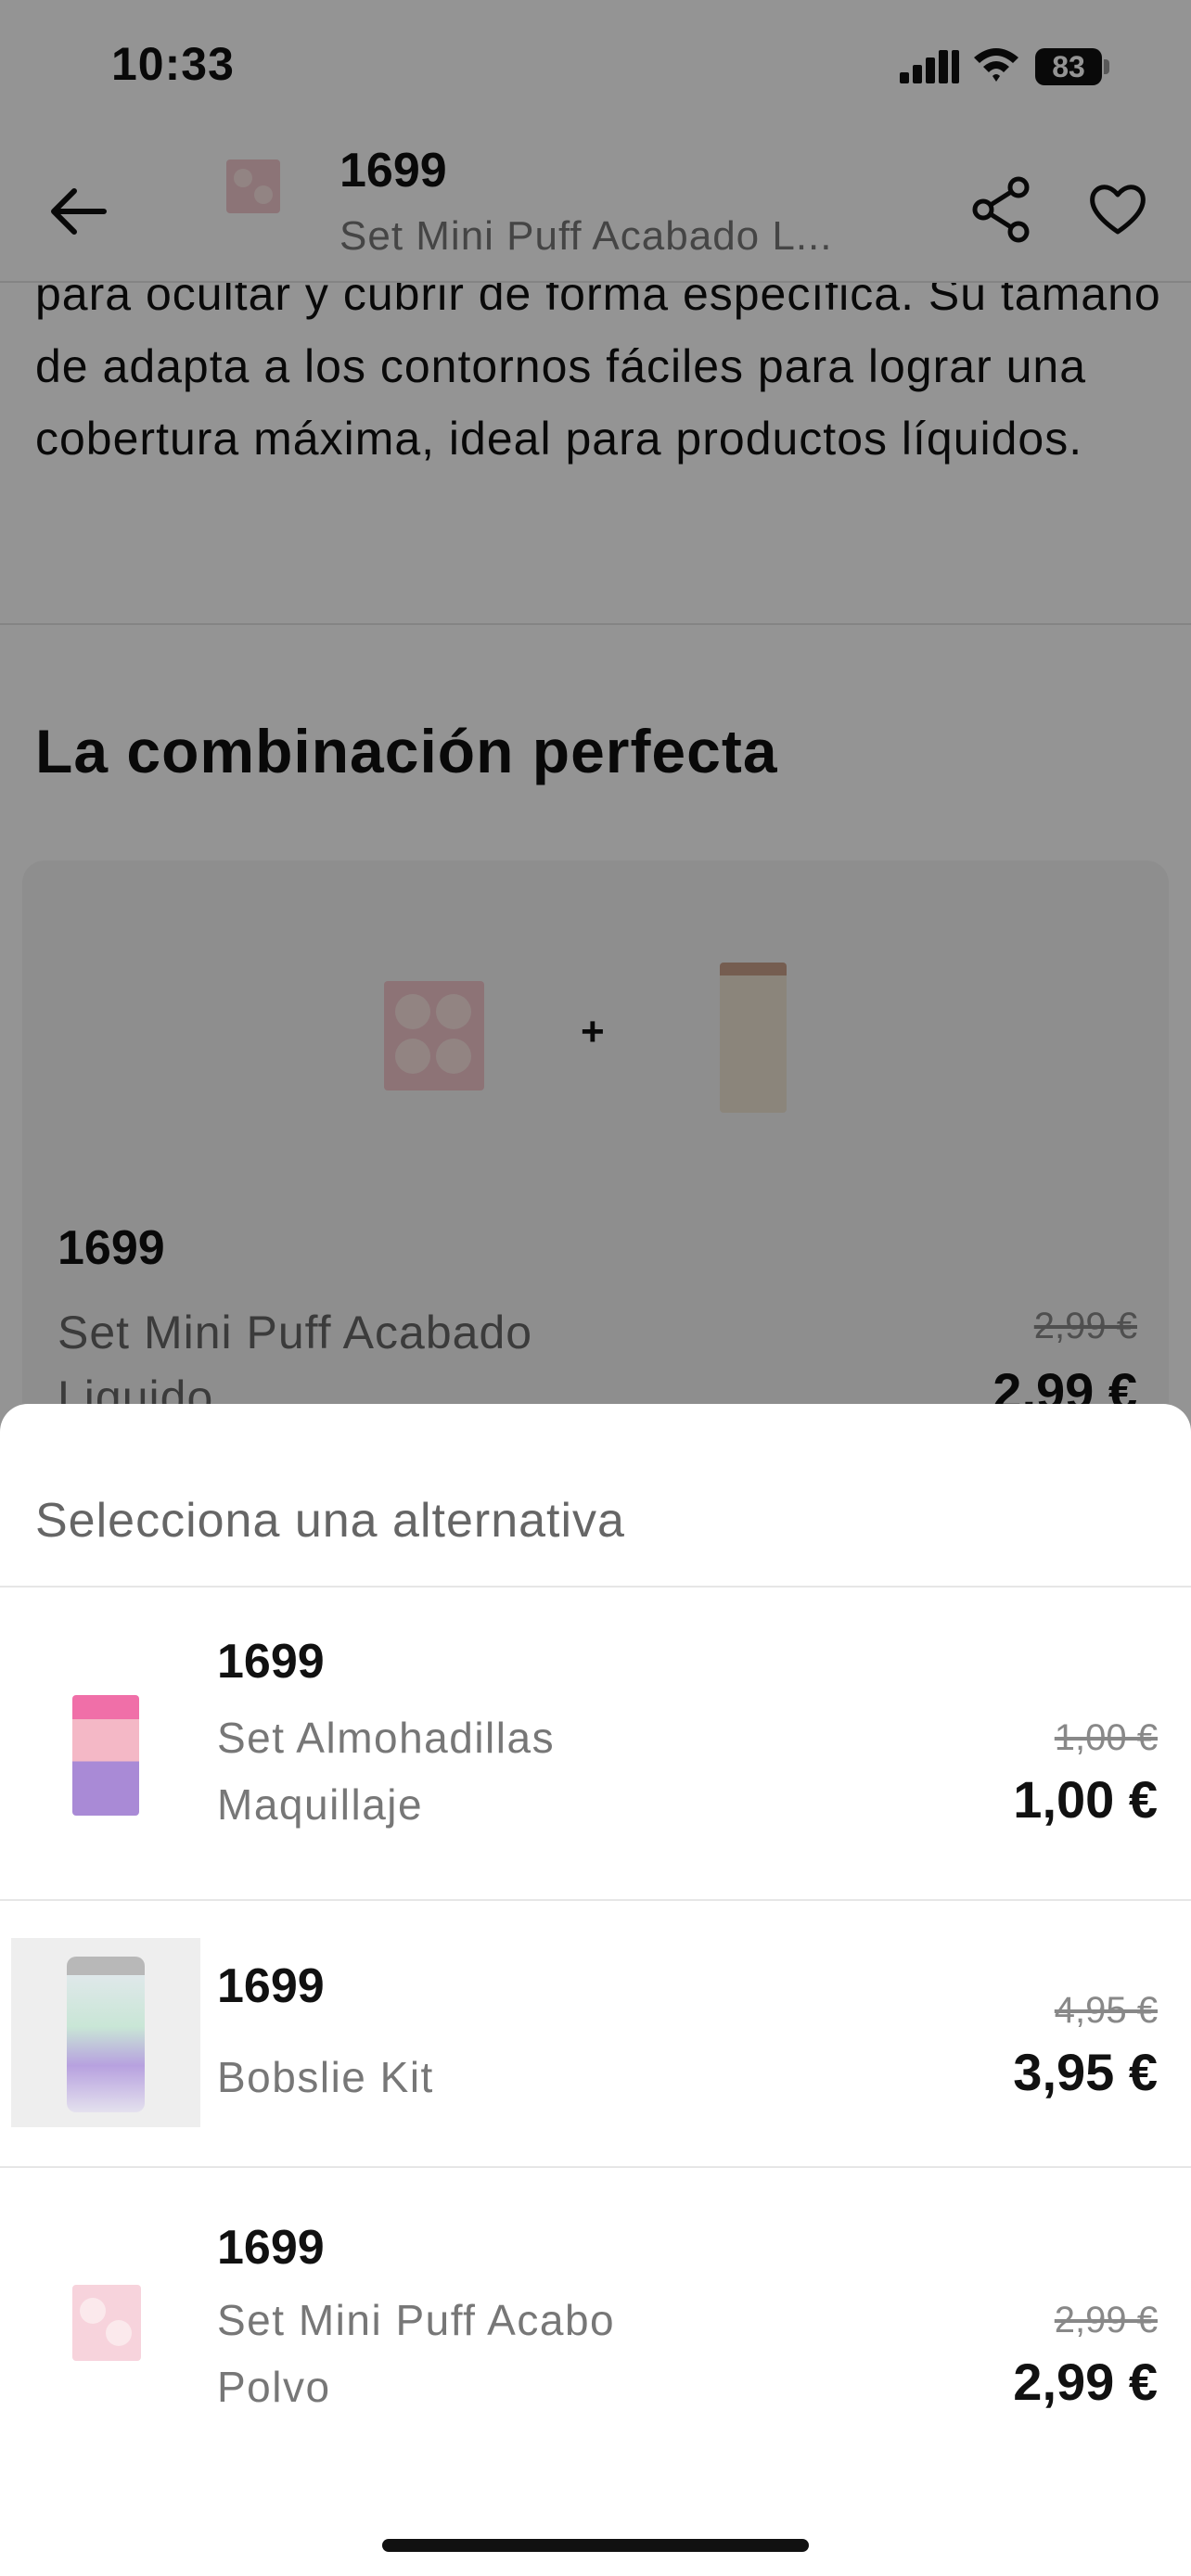 The width and height of the screenshot is (1191, 2576). Describe the element at coordinates (330, 1521) in the screenshot. I see `sheet-title: Selecciona una alternativa` at that location.